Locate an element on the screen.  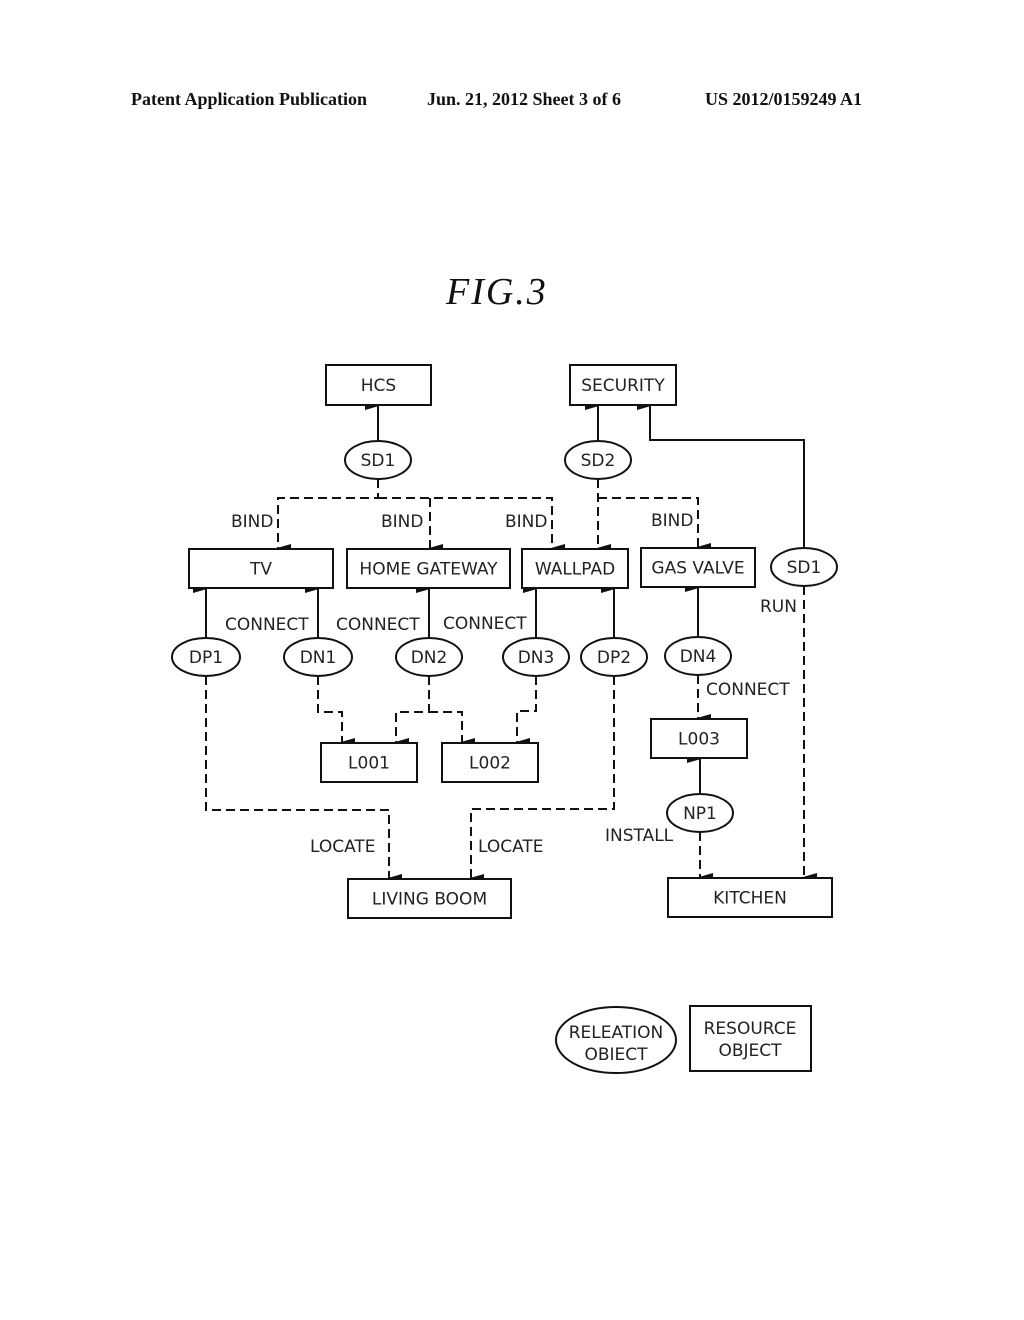
node-gas-valve: GAS VALVE is located at coordinates (698, 567).